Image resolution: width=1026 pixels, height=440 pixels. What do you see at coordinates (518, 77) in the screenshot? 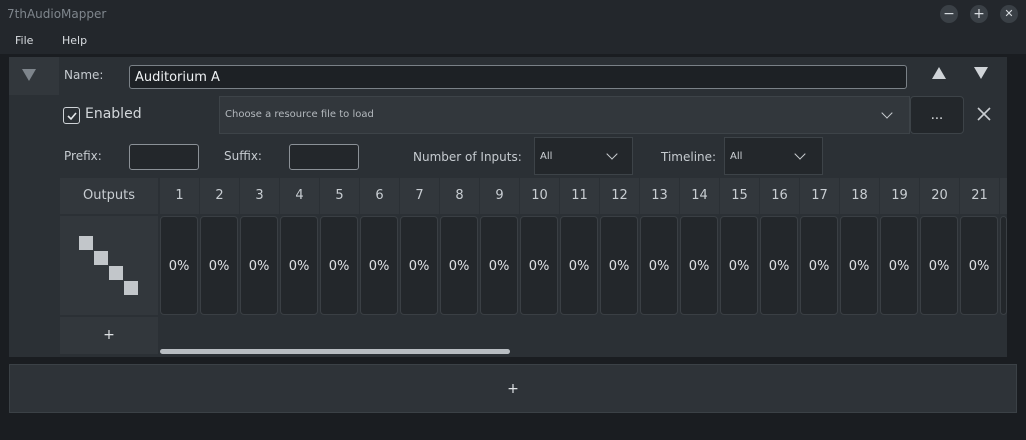
I see `name-input` at bounding box center [518, 77].